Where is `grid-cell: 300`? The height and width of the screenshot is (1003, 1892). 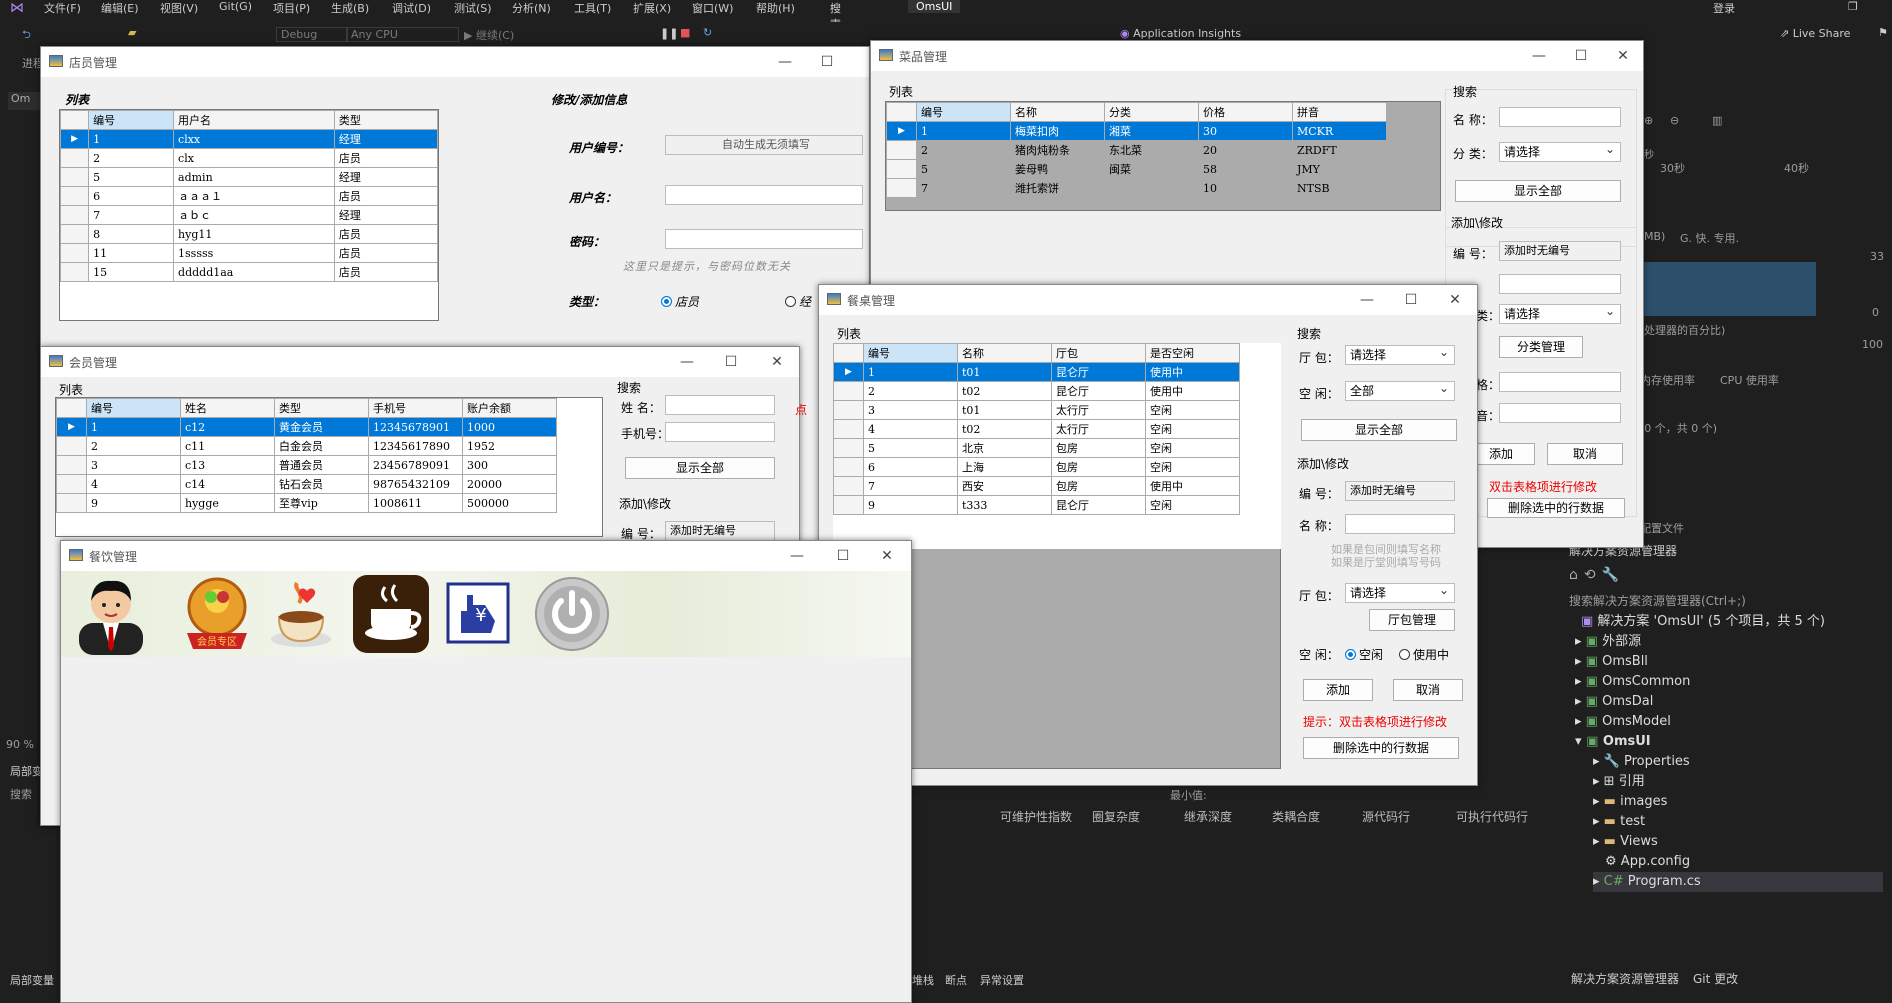 grid-cell: 300 is located at coordinates (509, 465).